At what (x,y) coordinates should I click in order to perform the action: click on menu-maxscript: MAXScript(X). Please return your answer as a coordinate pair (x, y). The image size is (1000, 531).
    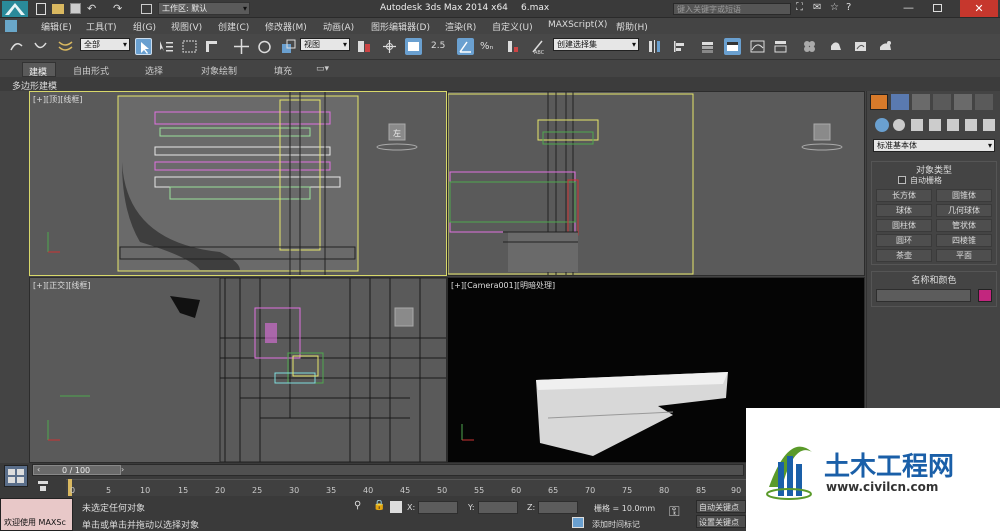
    Looking at the image, I should click on (577, 25).